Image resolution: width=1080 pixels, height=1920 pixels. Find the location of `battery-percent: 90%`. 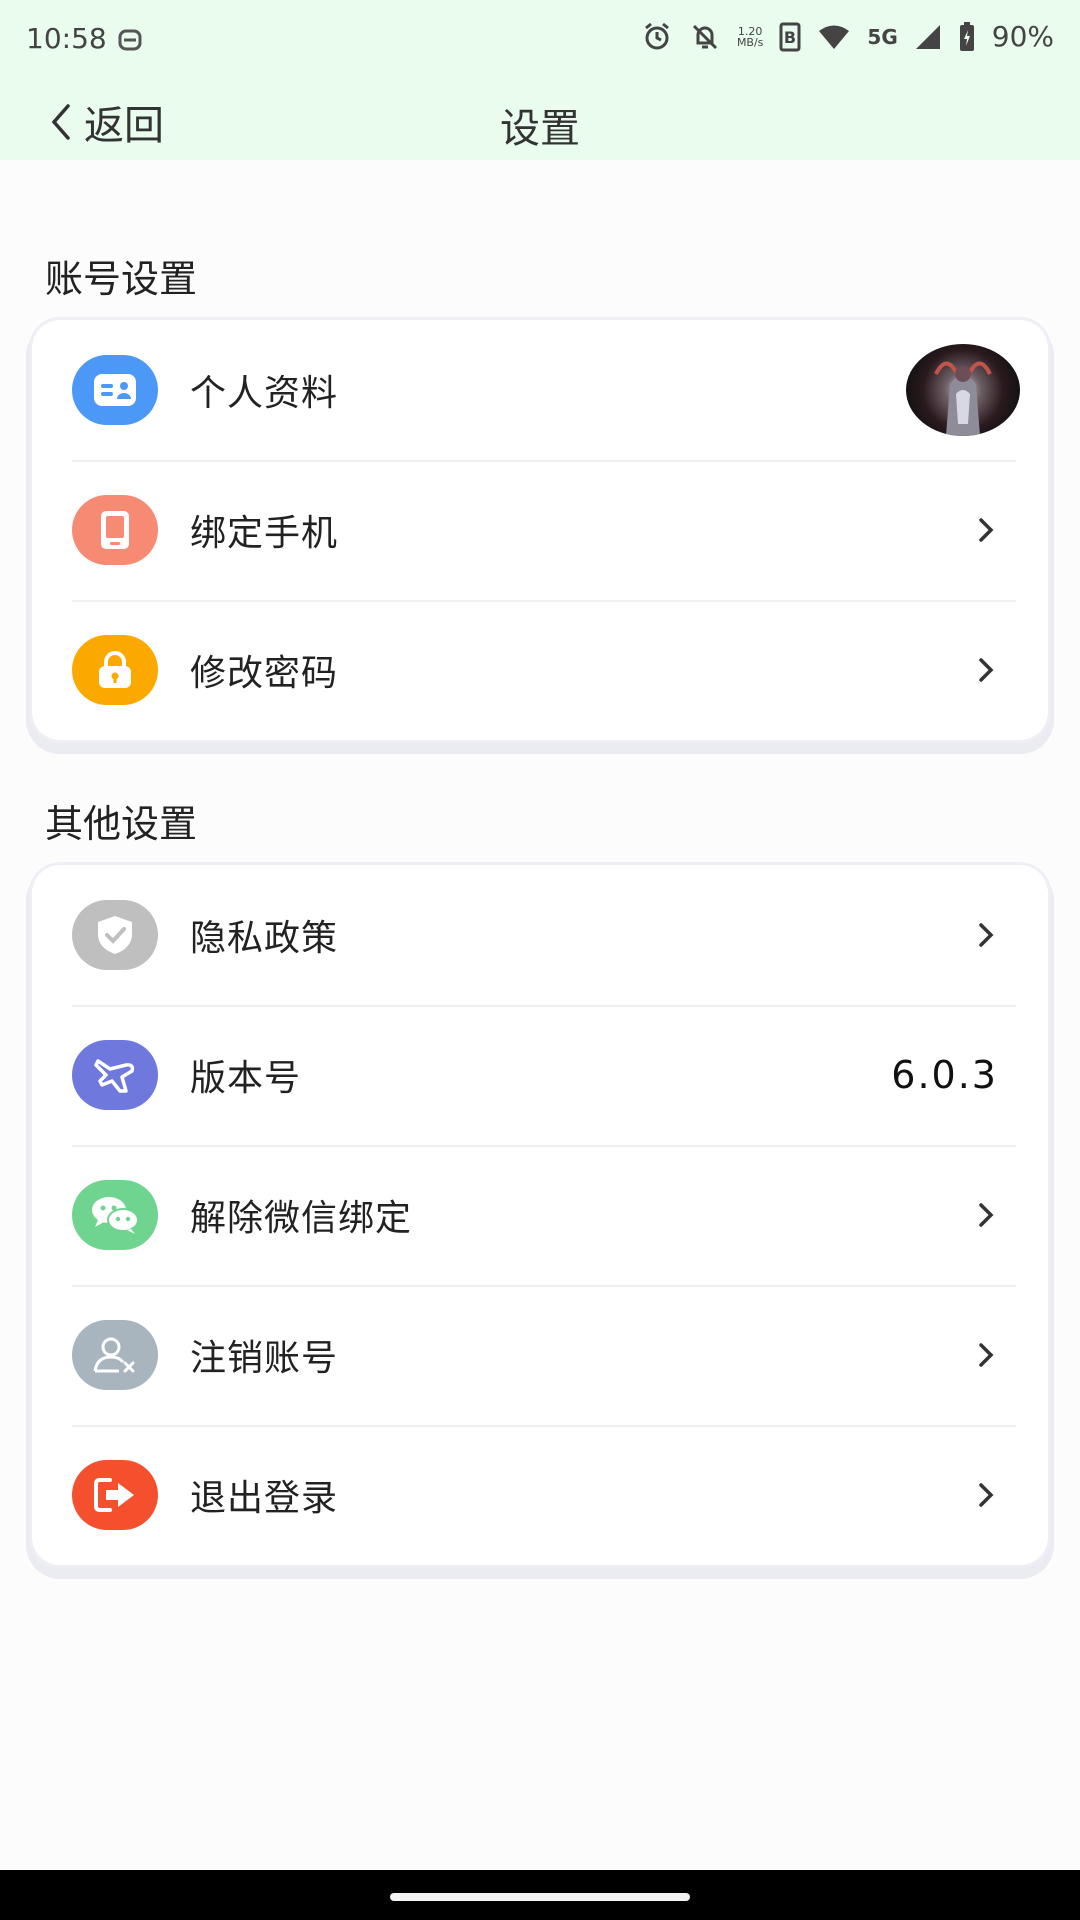

battery-percent: 90% is located at coordinates (1022, 36).